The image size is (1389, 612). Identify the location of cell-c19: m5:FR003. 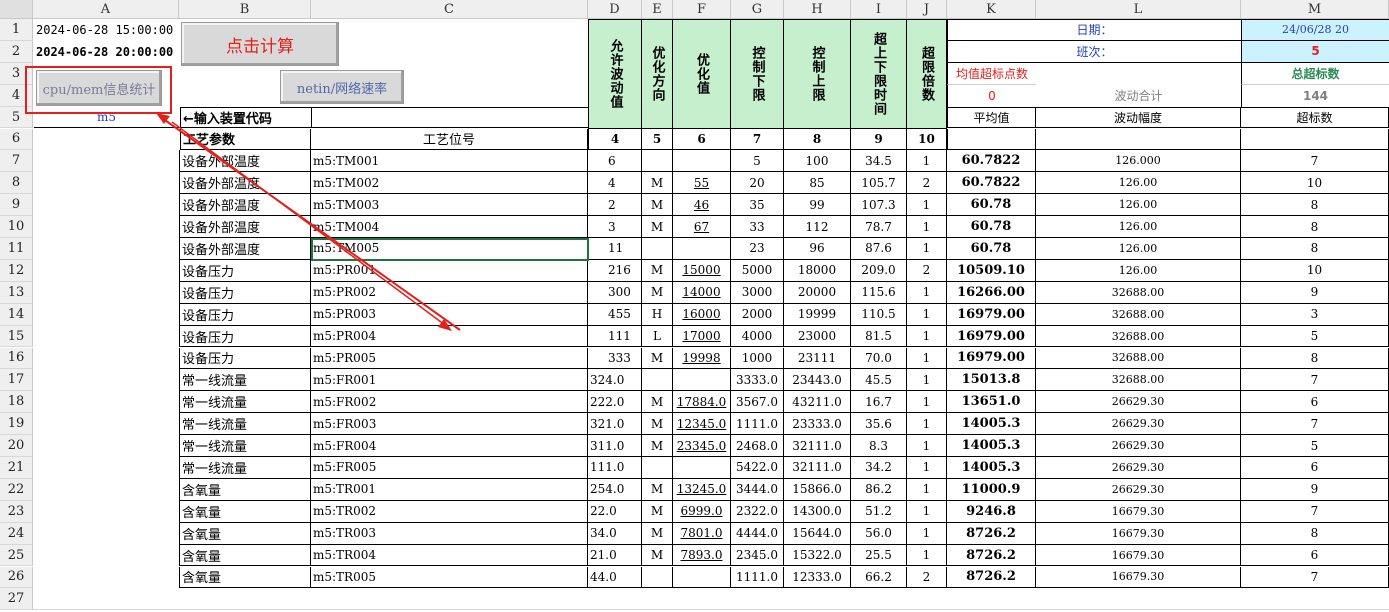
(449, 424).